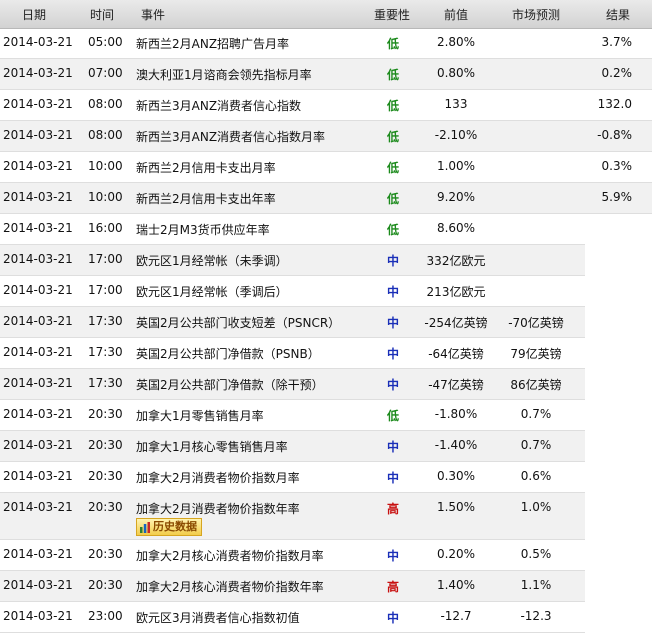 This screenshot has width=652, height=633. What do you see at coordinates (326, 198) in the screenshot?
I see `table-row: 2014-03-21 10:00 新西兰2月信用卡支出年率 低 9.20% 5.9%` at bounding box center [326, 198].